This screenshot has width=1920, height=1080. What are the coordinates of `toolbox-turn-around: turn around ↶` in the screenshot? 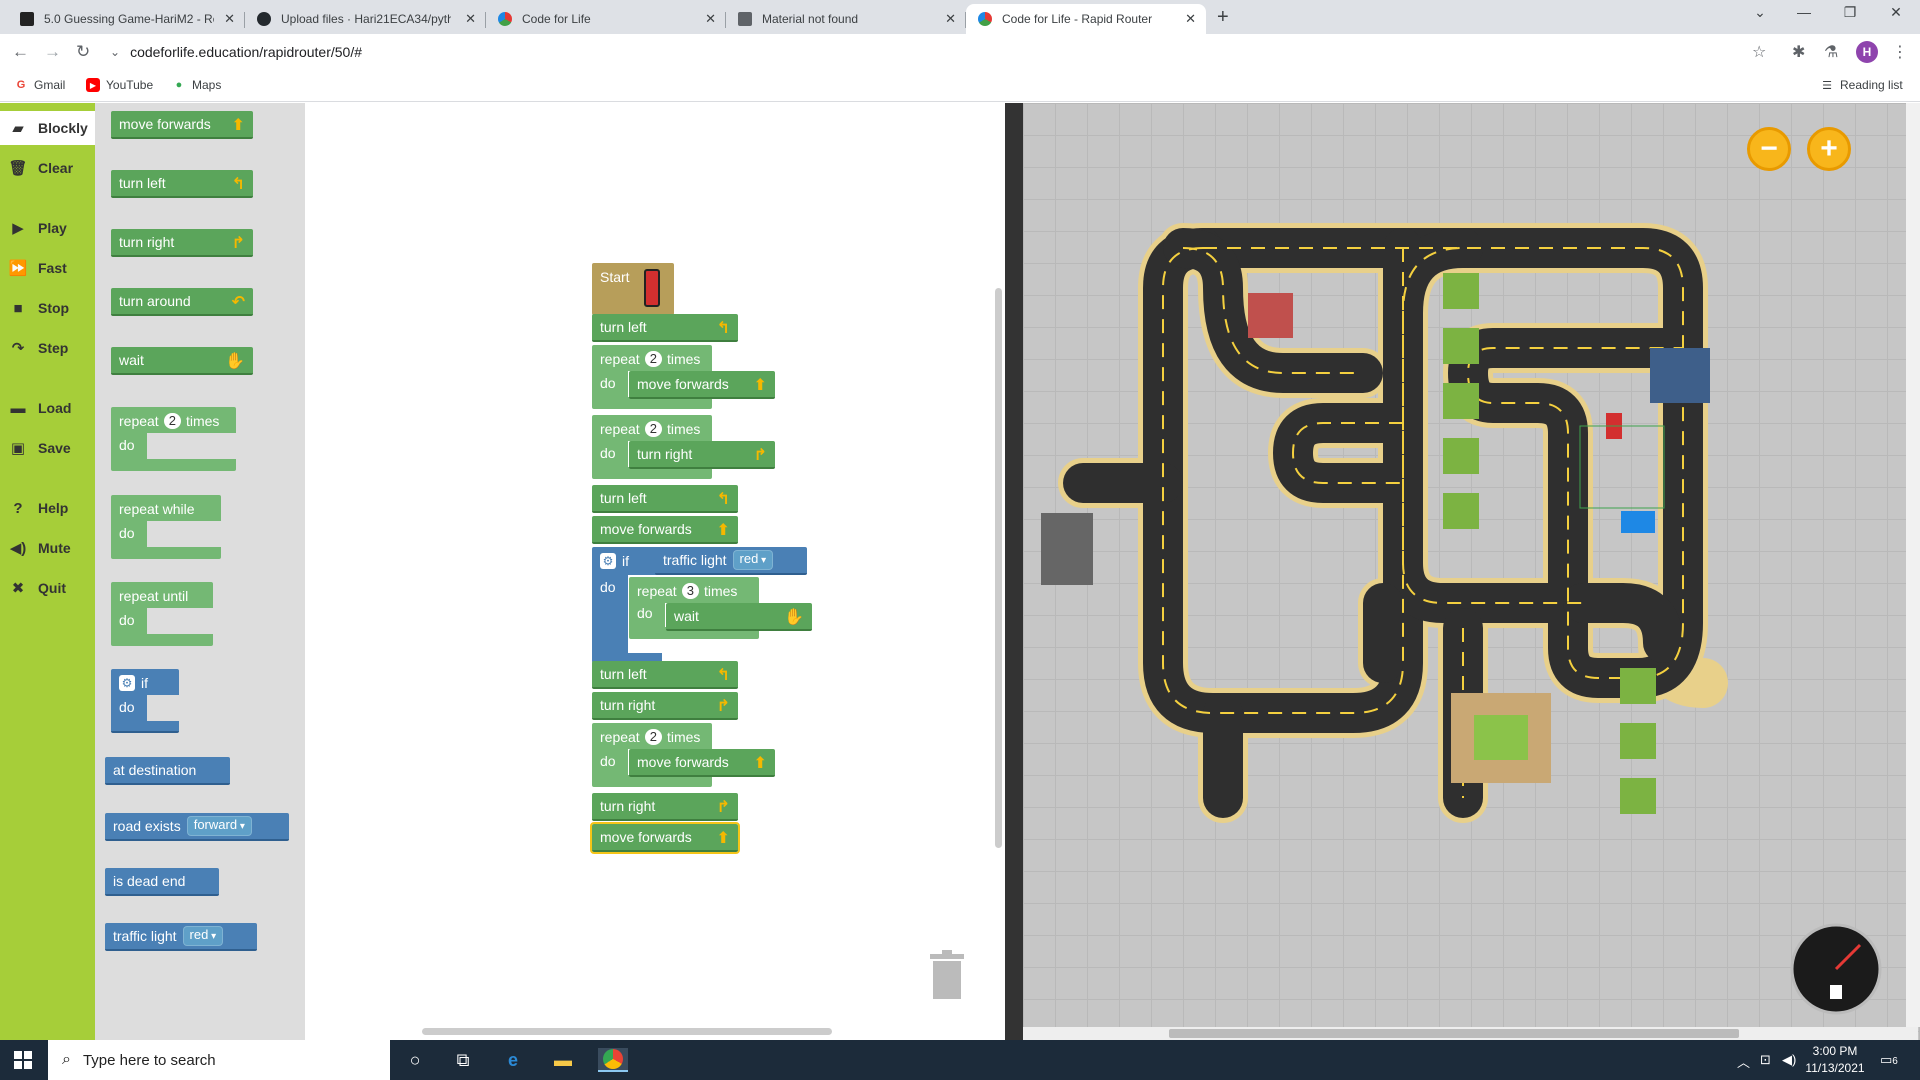 It's located at (182, 302).